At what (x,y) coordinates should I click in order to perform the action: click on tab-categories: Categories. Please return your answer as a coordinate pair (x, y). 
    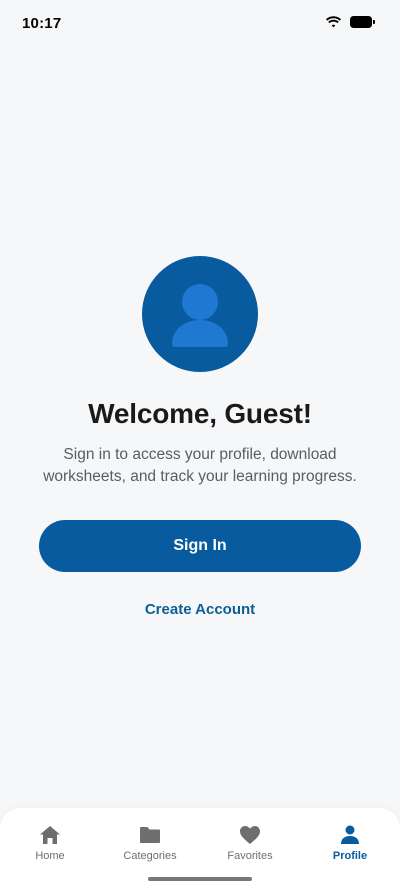
    Looking at the image, I should click on (150, 843).